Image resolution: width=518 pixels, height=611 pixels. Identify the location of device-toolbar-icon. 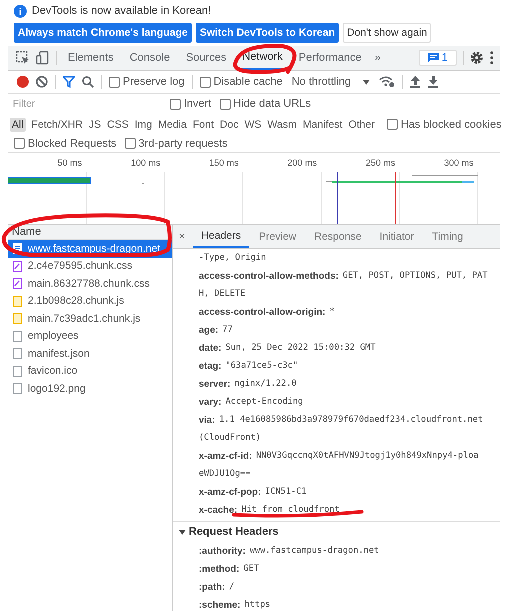
(43, 58).